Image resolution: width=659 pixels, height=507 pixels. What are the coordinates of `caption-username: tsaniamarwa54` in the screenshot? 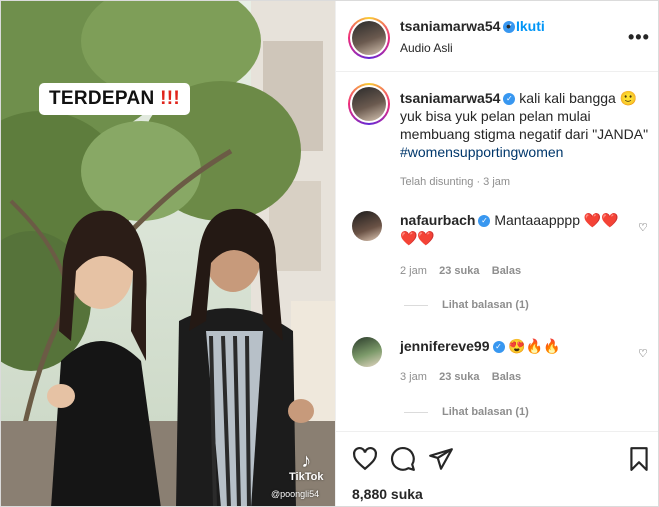 It's located at (450, 98).